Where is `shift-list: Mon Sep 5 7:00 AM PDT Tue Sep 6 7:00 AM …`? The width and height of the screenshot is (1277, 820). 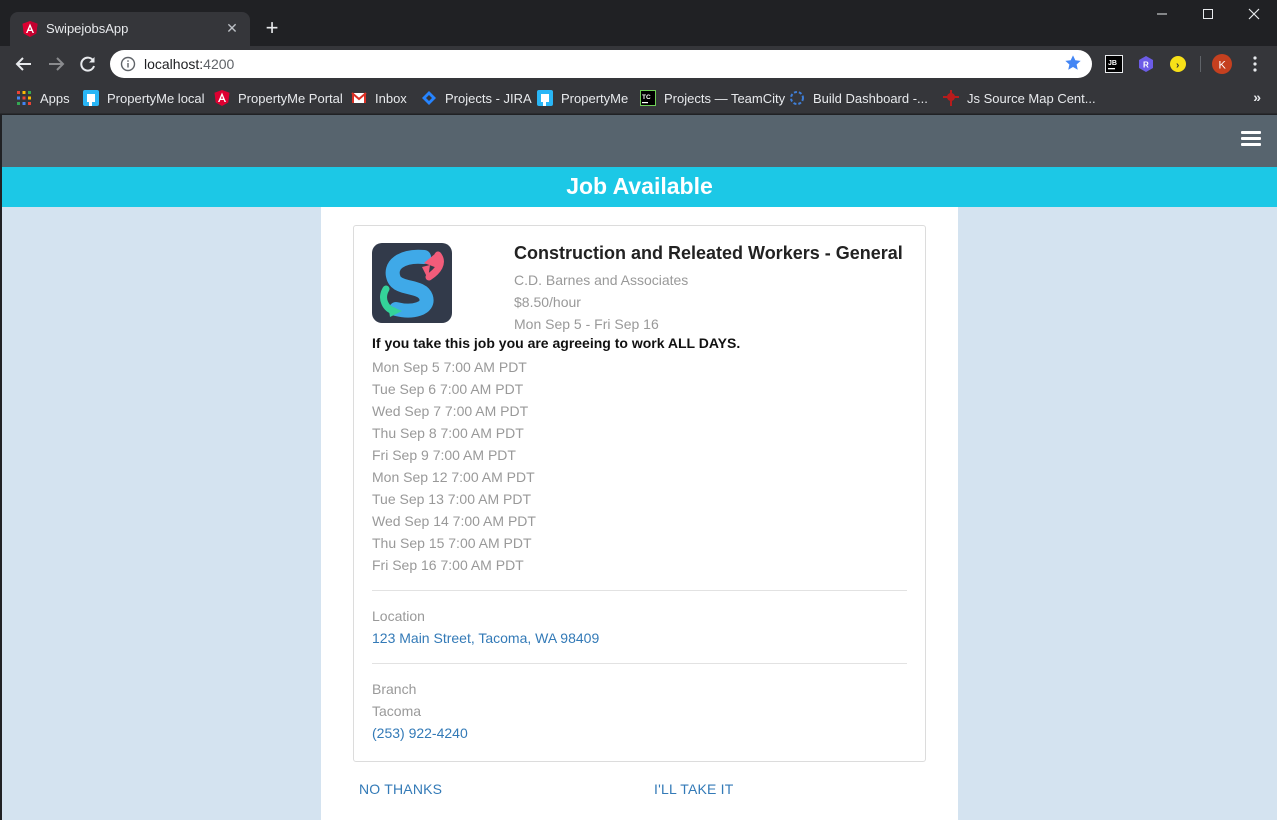
shift-list: Mon Sep 5 7:00 AM PDT Tue Sep 6 7:00 AM … is located at coordinates (454, 469).